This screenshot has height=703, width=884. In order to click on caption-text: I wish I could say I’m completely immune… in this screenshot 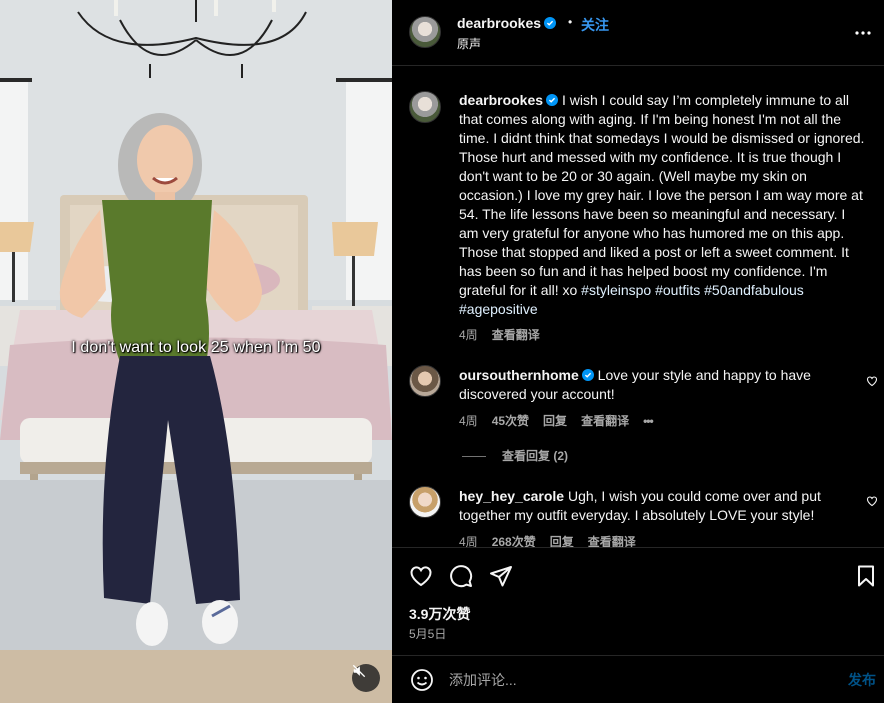, I will do `click(662, 195)`.